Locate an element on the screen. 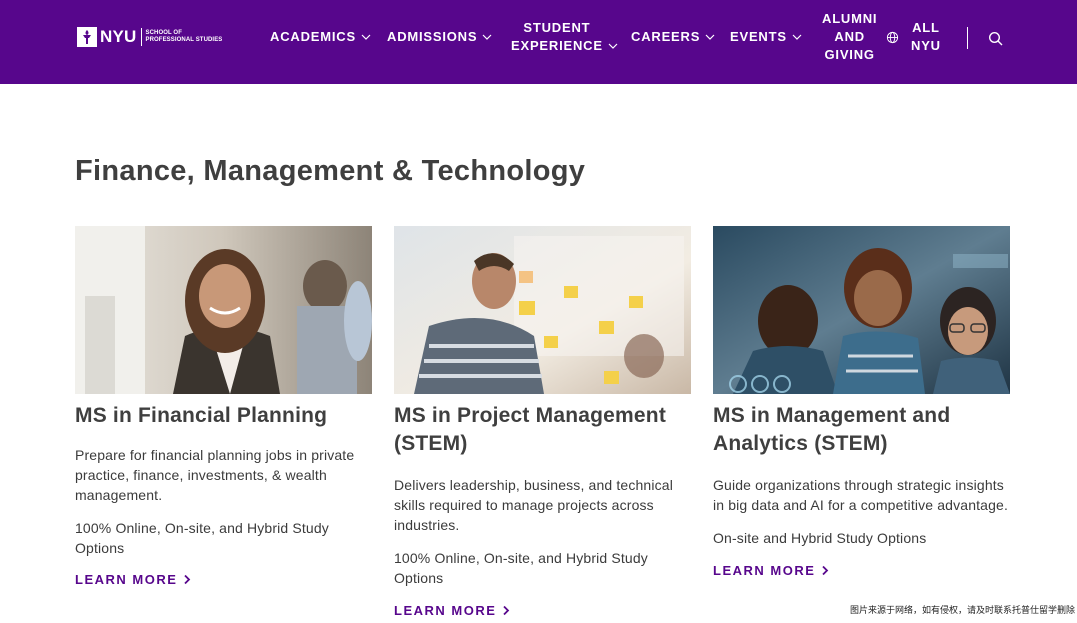  nav-academics-label: ACADEMICS is located at coordinates (313, 36).